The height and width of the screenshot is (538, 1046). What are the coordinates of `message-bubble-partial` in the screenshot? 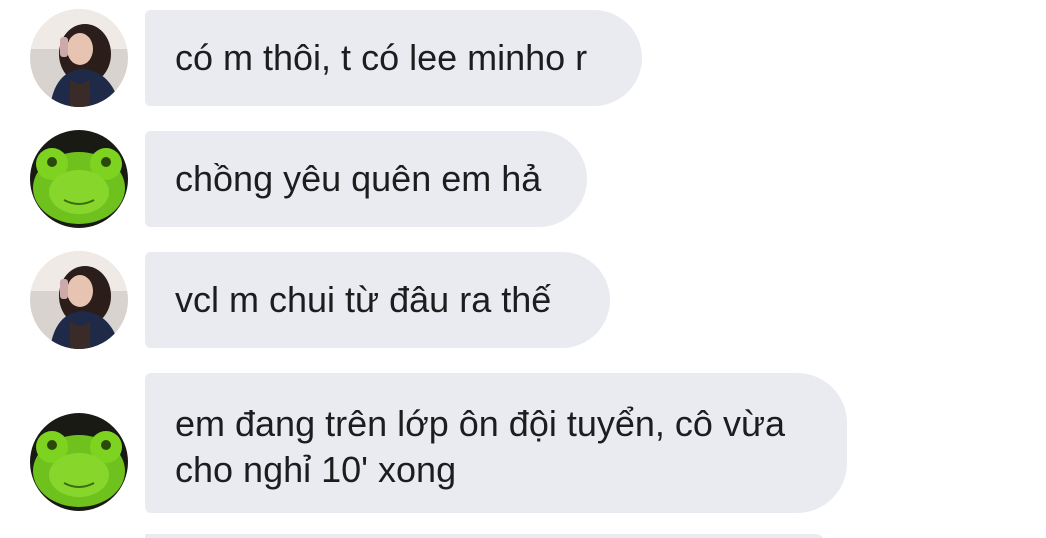 It's located at (485, 536).